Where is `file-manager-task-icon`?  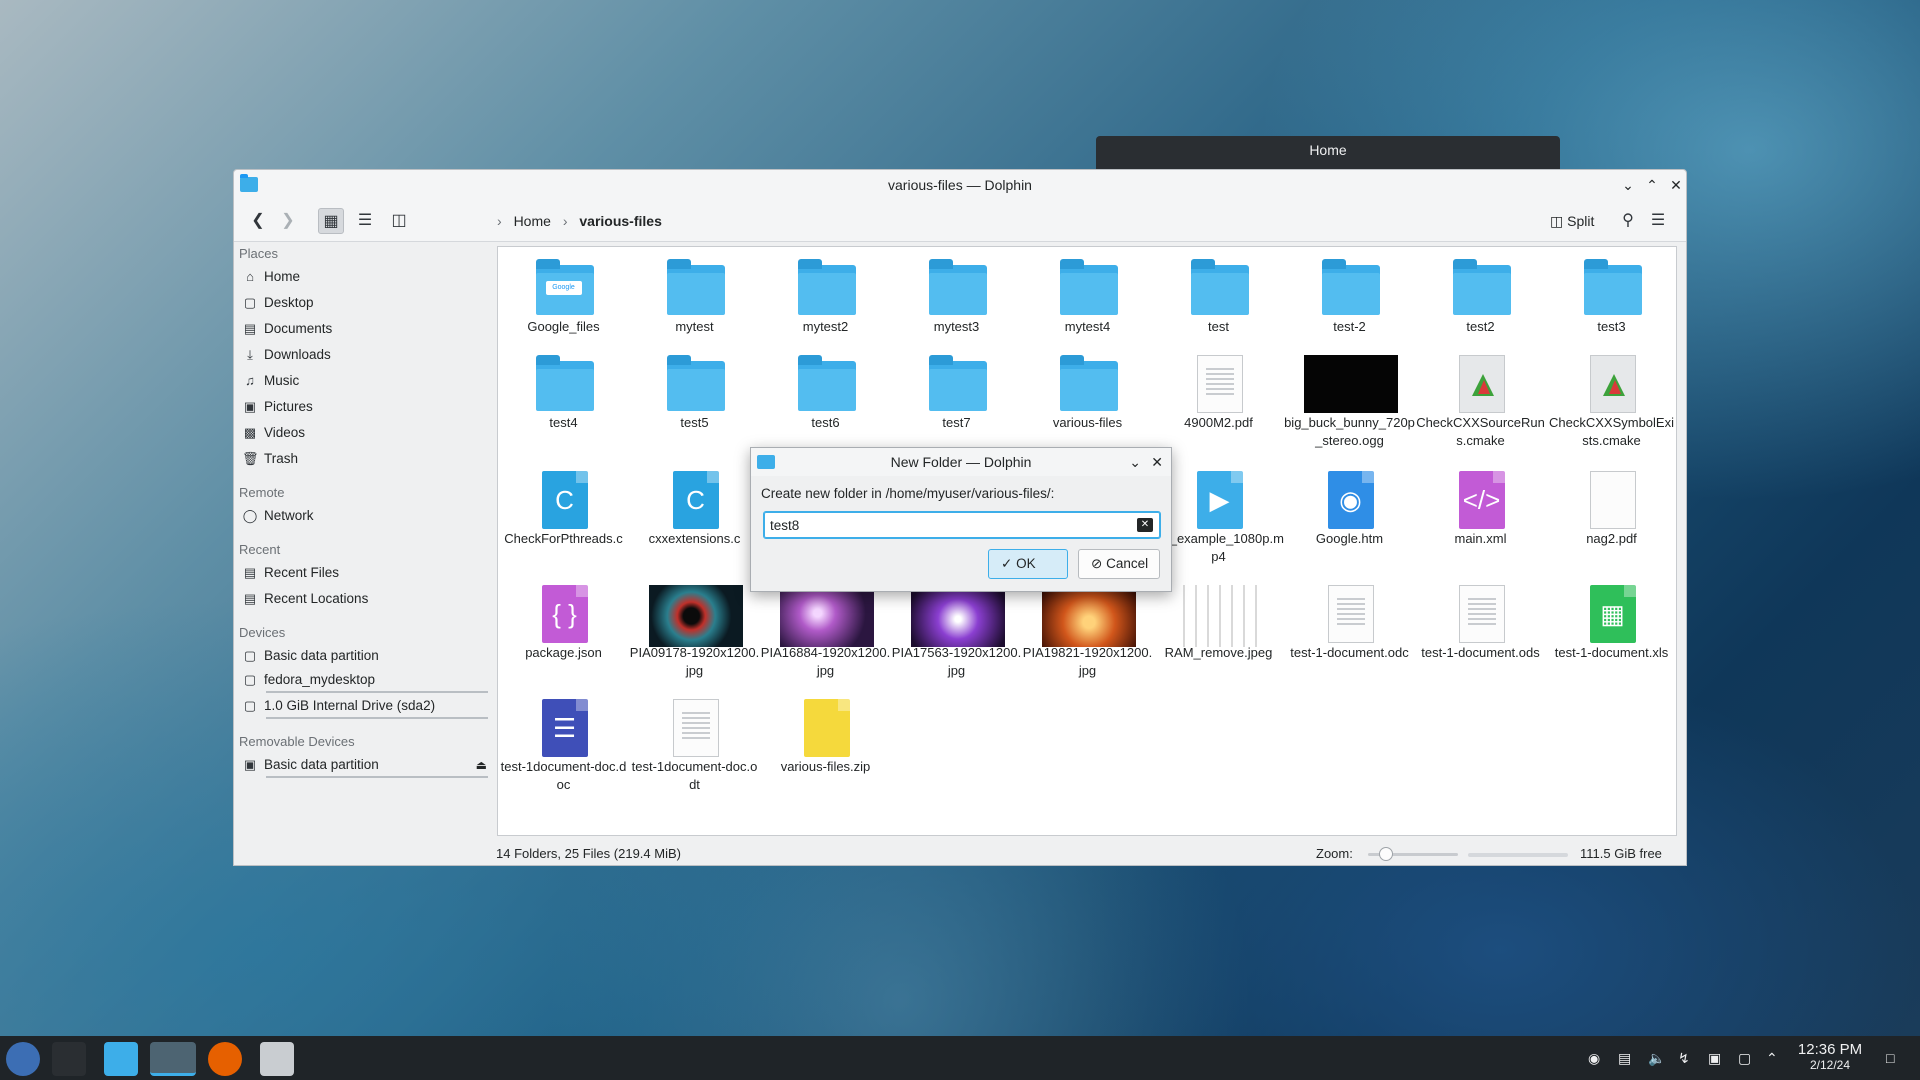 file-manager-task-icon is located at coordinates (277, 1059).